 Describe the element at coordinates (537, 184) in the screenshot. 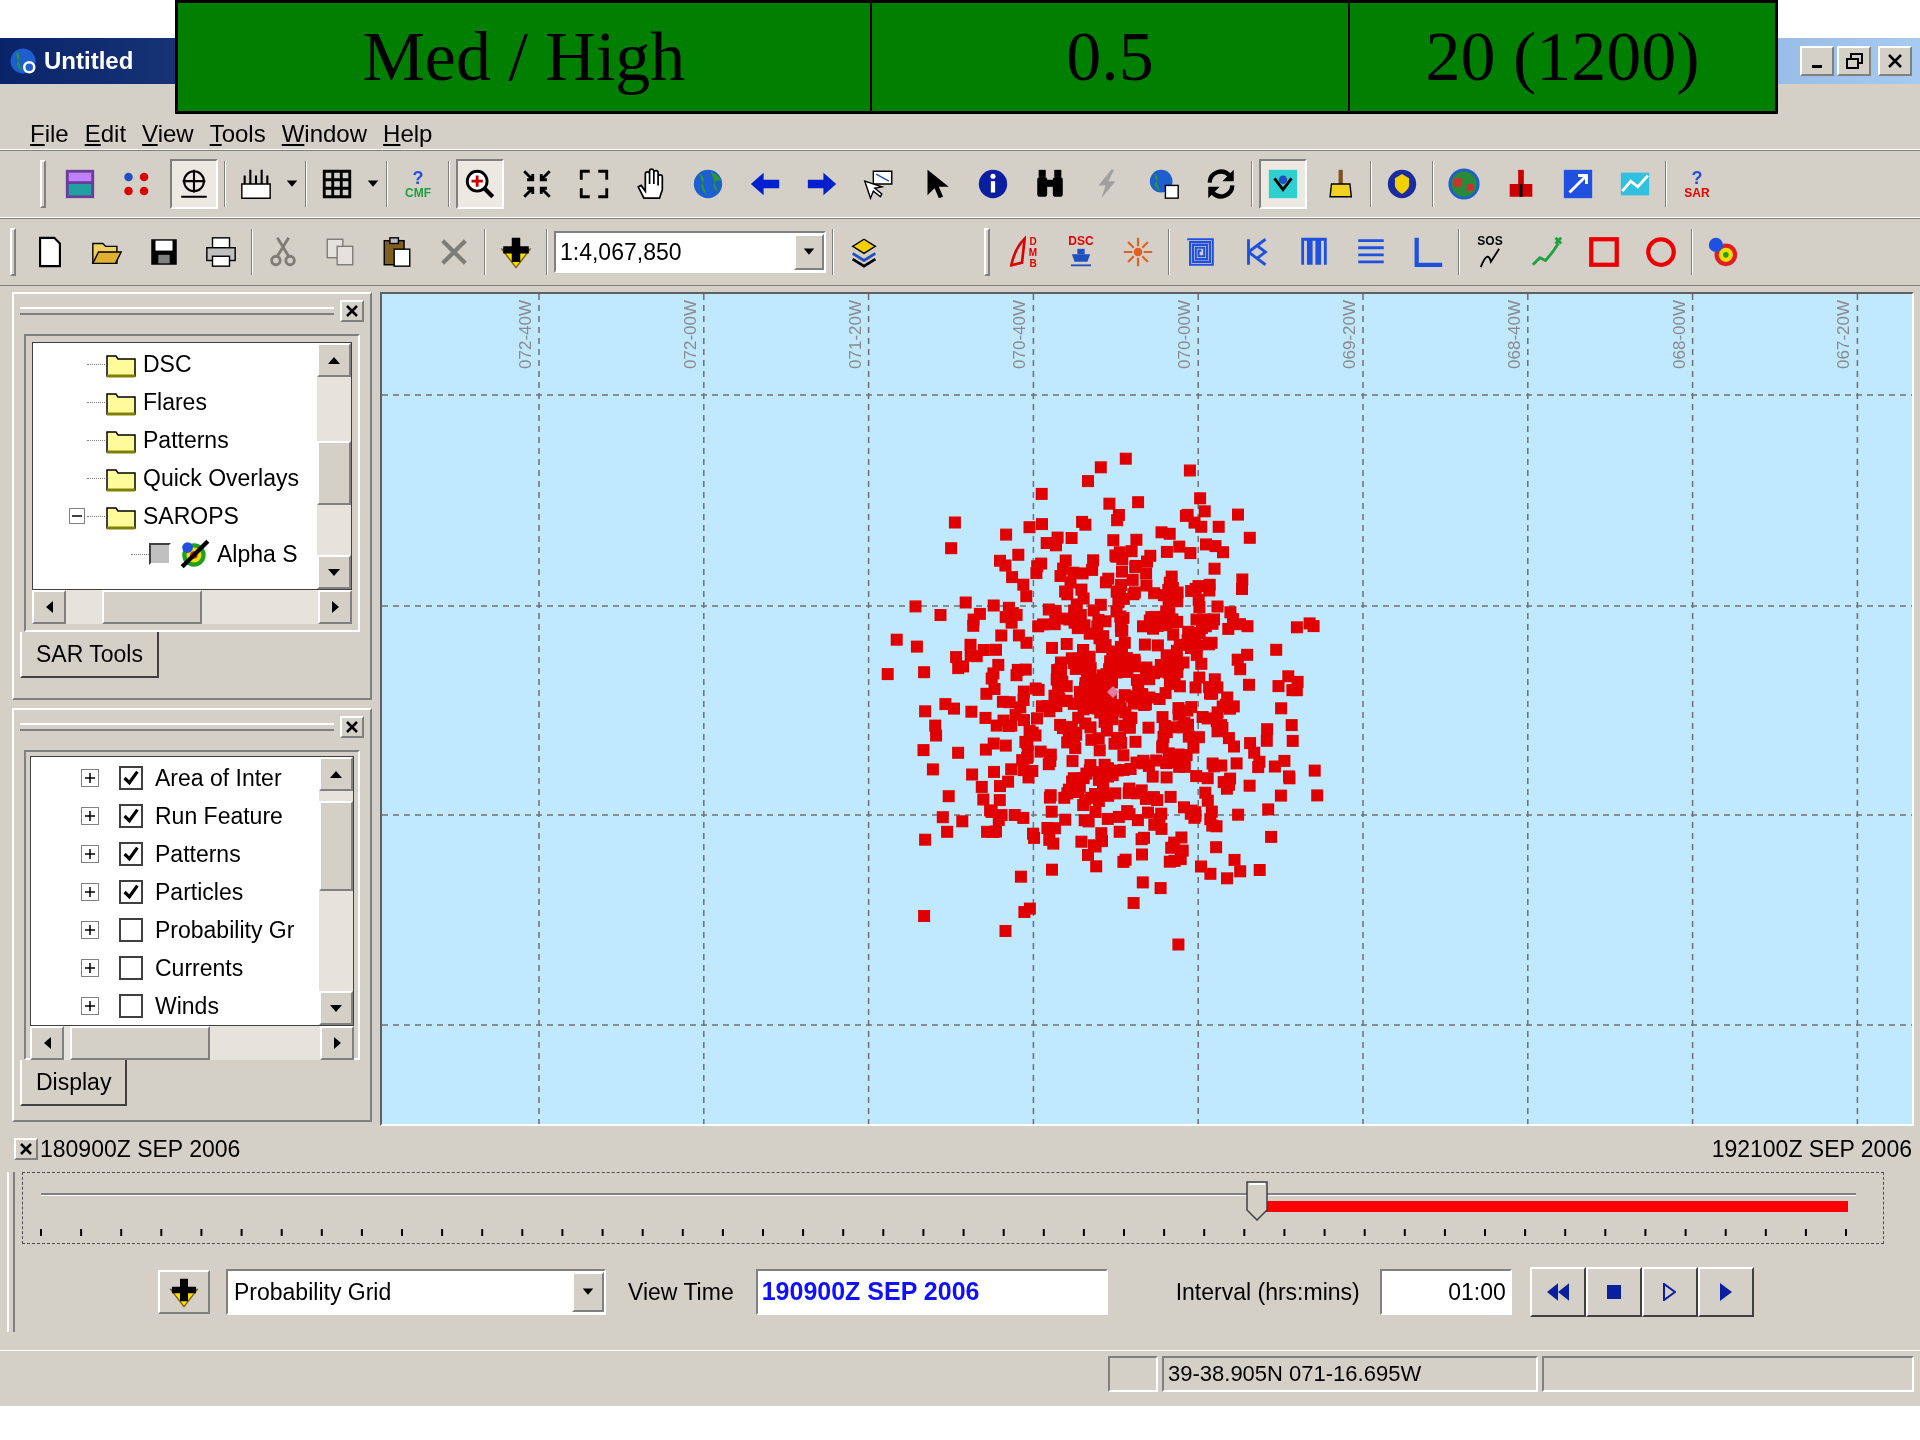

I see `collapse-arrows-icon` at that location.